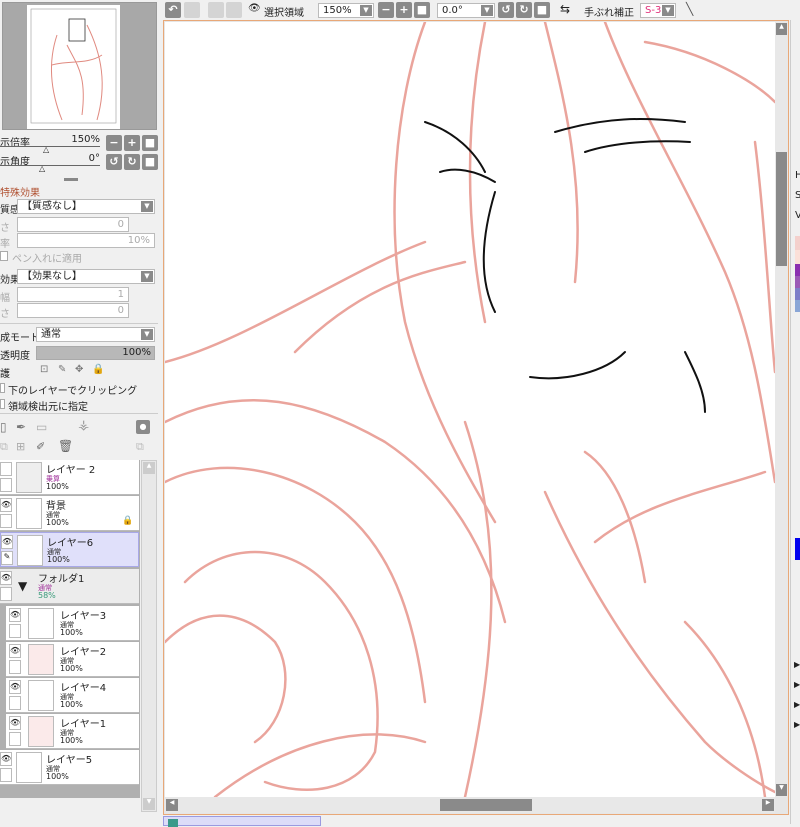 The image size is (800, 827). Describe the element at coordinates (565, 9) in the screenshot. I see `flip-horizontal-icon: ⇆` at that location.